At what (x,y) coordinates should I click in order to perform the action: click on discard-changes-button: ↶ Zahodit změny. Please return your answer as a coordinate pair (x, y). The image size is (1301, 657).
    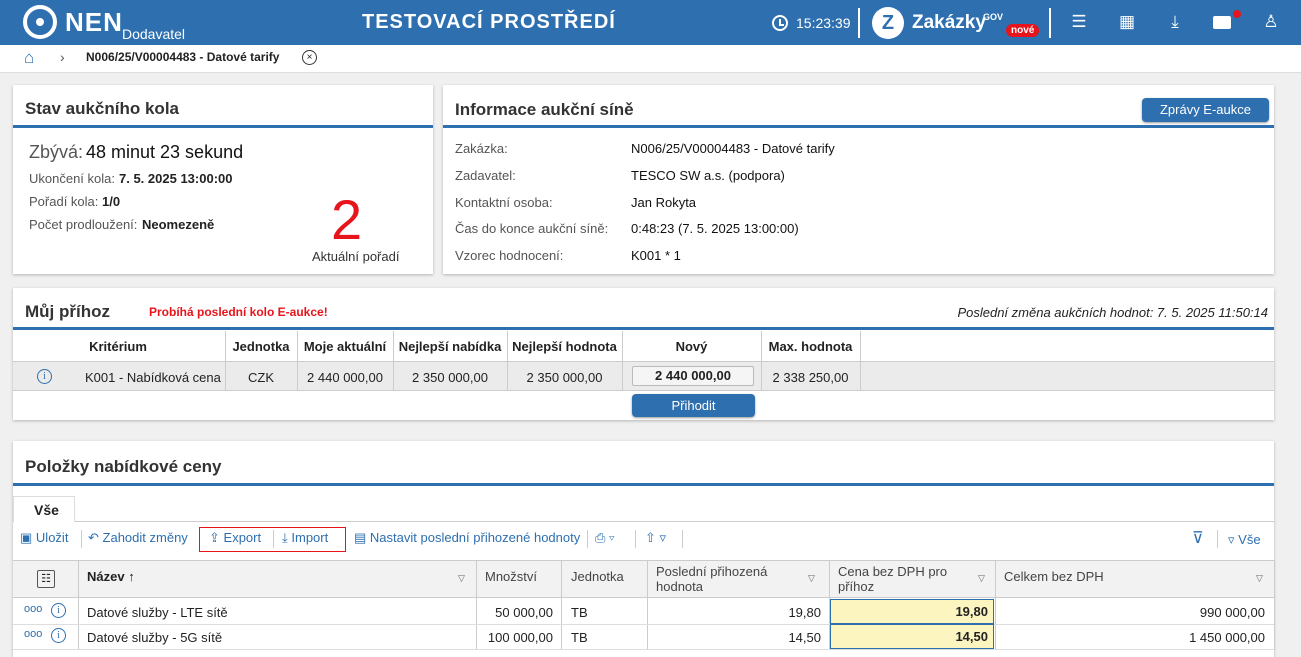
    Looking at the image, I should click on (138, 538).